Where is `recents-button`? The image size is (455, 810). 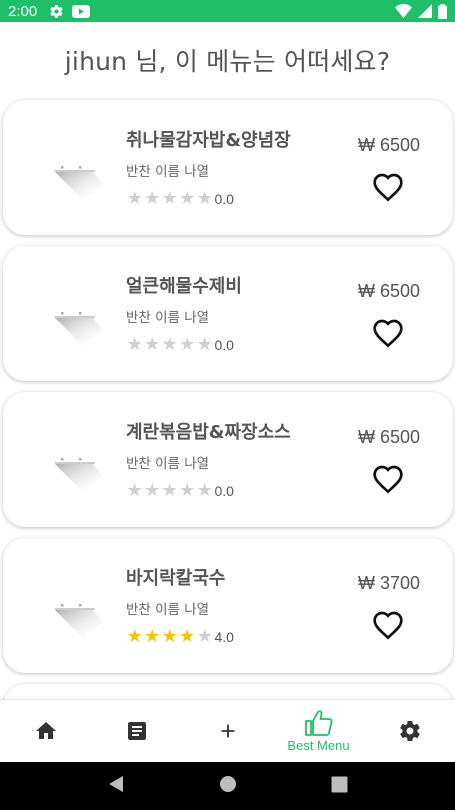
recents-button is located at coordinates (339, 786).